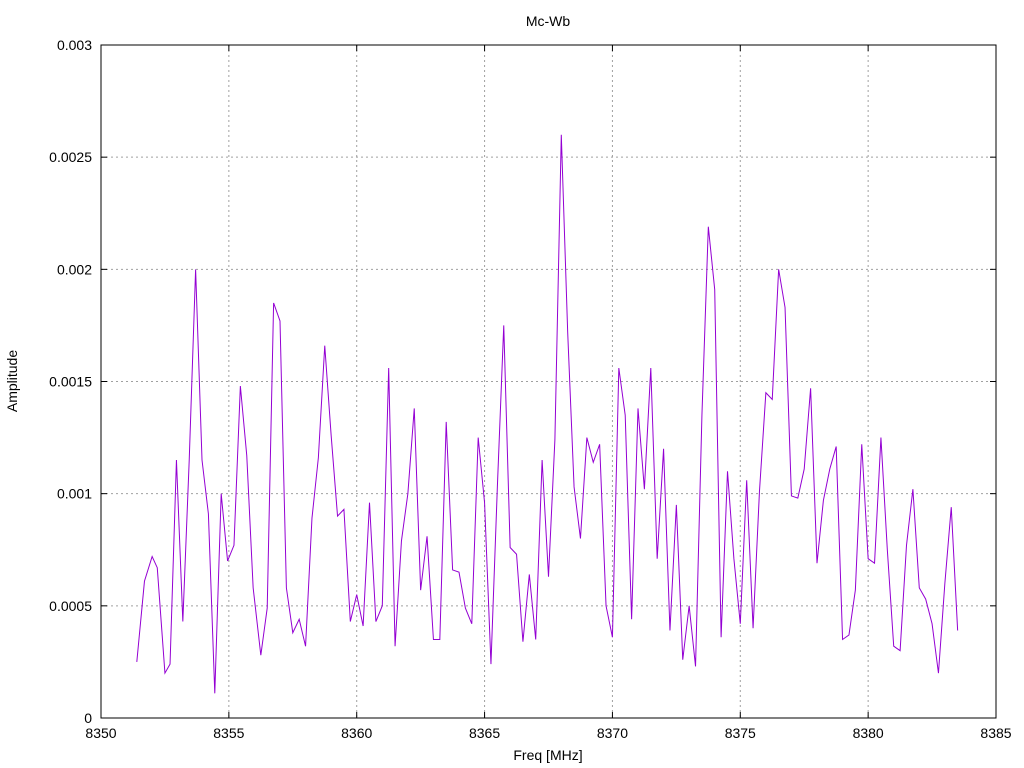 The width and height of the screenshot is (1024, 768). Describe the element at coordinates (74, 269) in the screenshot. I see `y-tick-label: 0.002` at that location.